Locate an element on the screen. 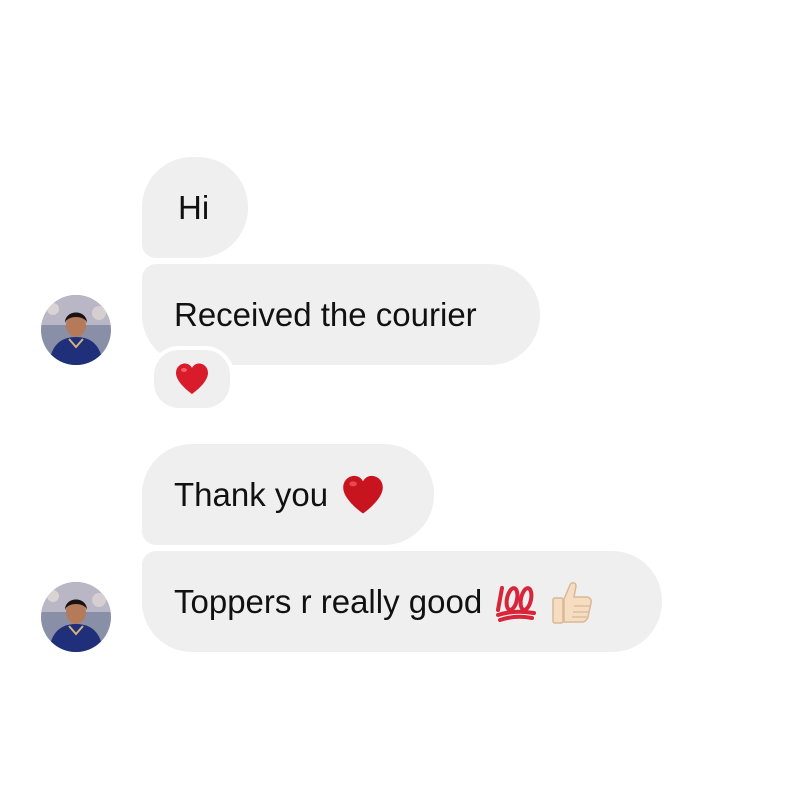  message-bubble: Thank you is located at coordinates (288, 494).